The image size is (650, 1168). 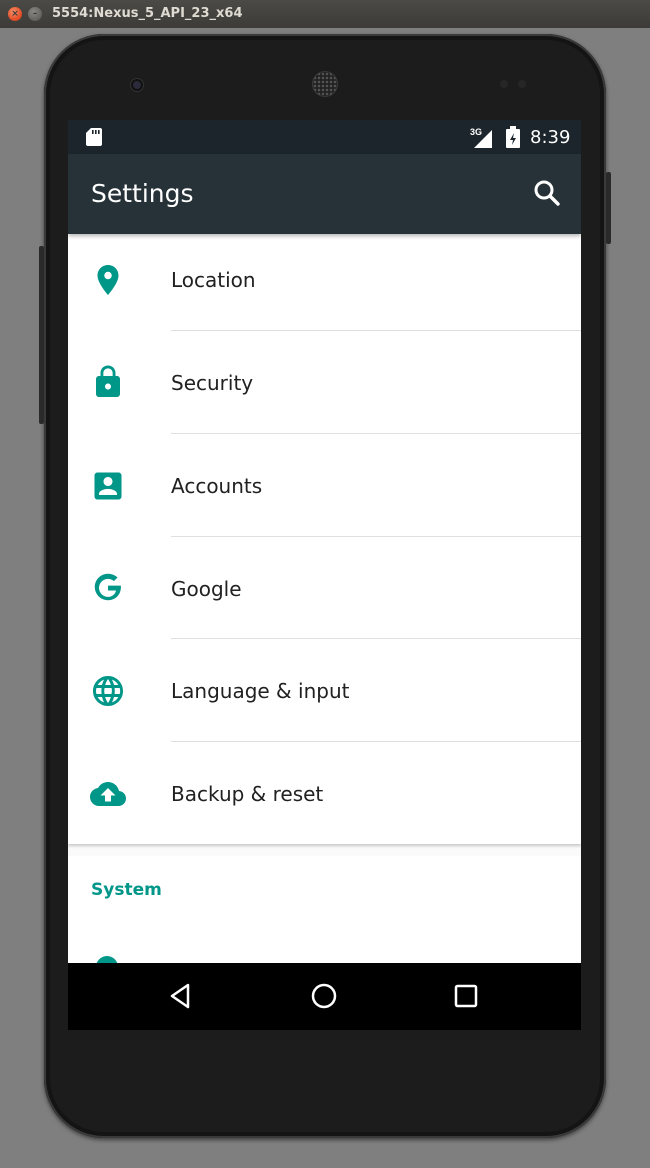 I want to click on earpiece-speaker, so click(x=325, y=84).